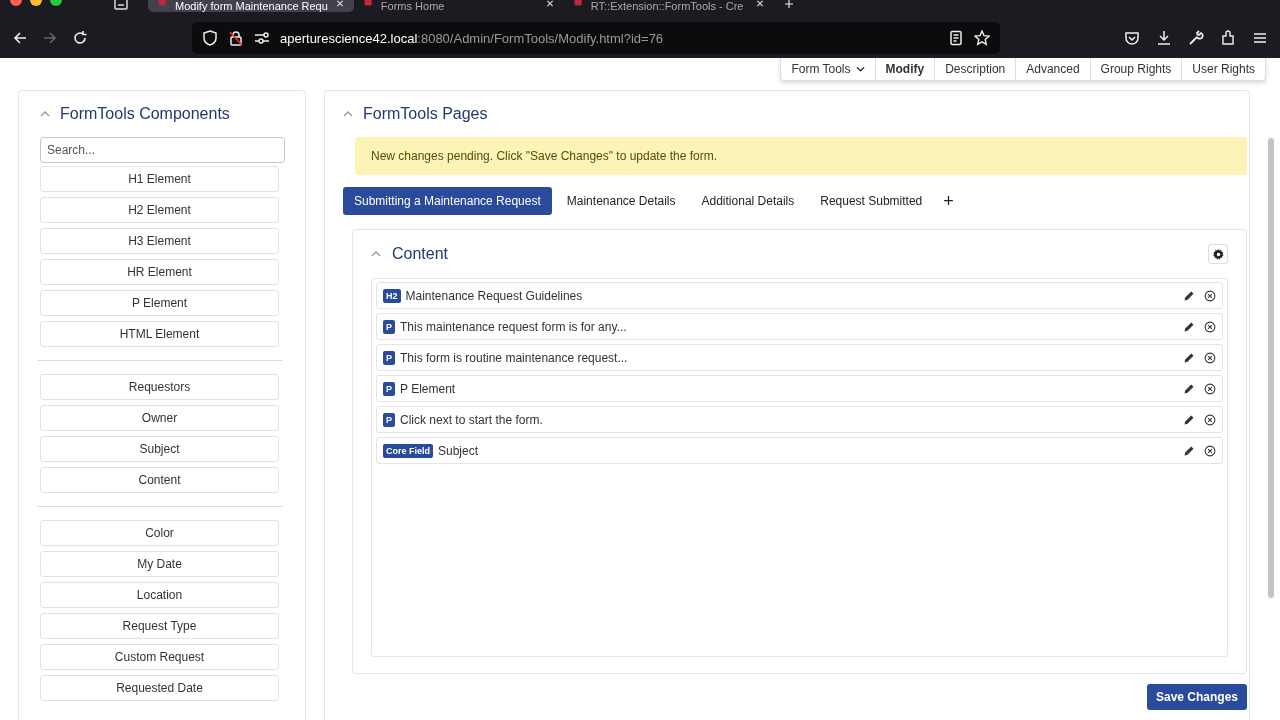  What do you see at coordinates (494, 295) in the screenshot?
I see `element-label: Maintenance Request Guidelines` at bounding box center [494, 295].